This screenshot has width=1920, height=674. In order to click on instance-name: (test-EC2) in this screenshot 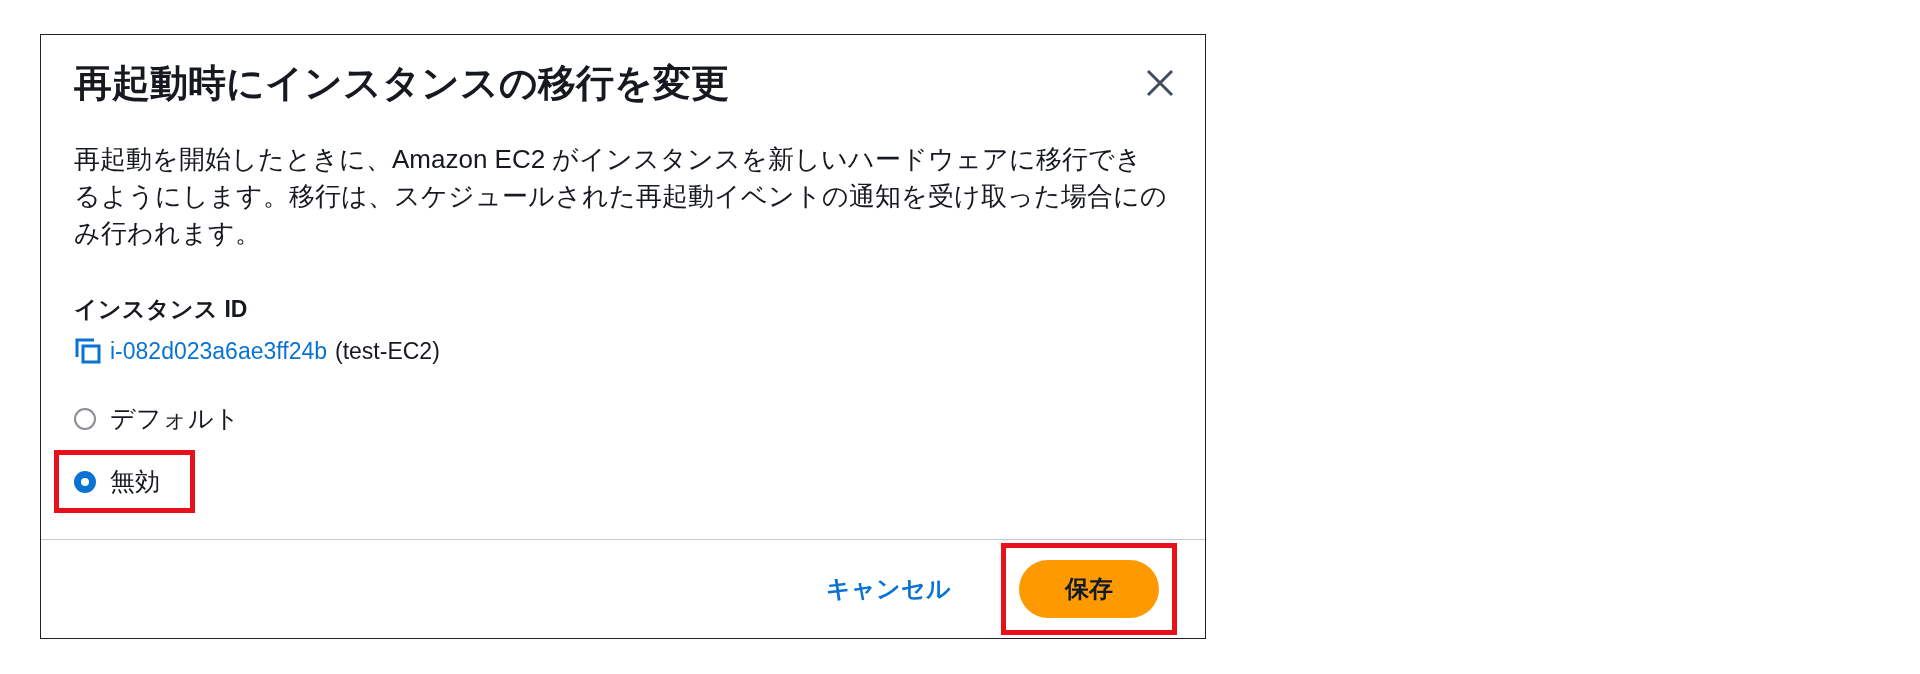, I will do `click(387, 351)`.